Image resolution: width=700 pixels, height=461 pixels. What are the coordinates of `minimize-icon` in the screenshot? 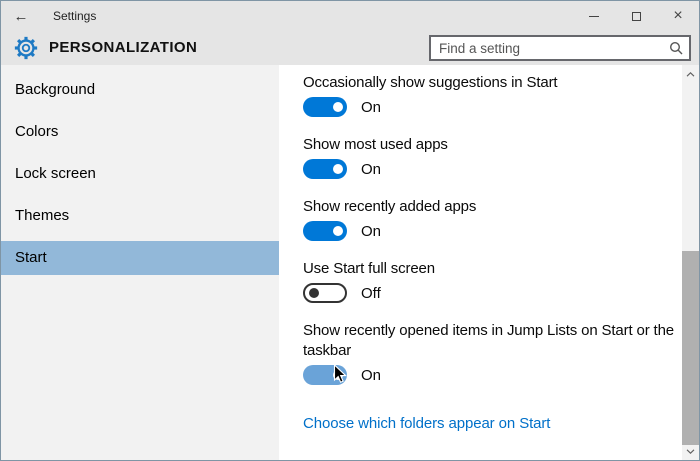 It's located at (594, 16).